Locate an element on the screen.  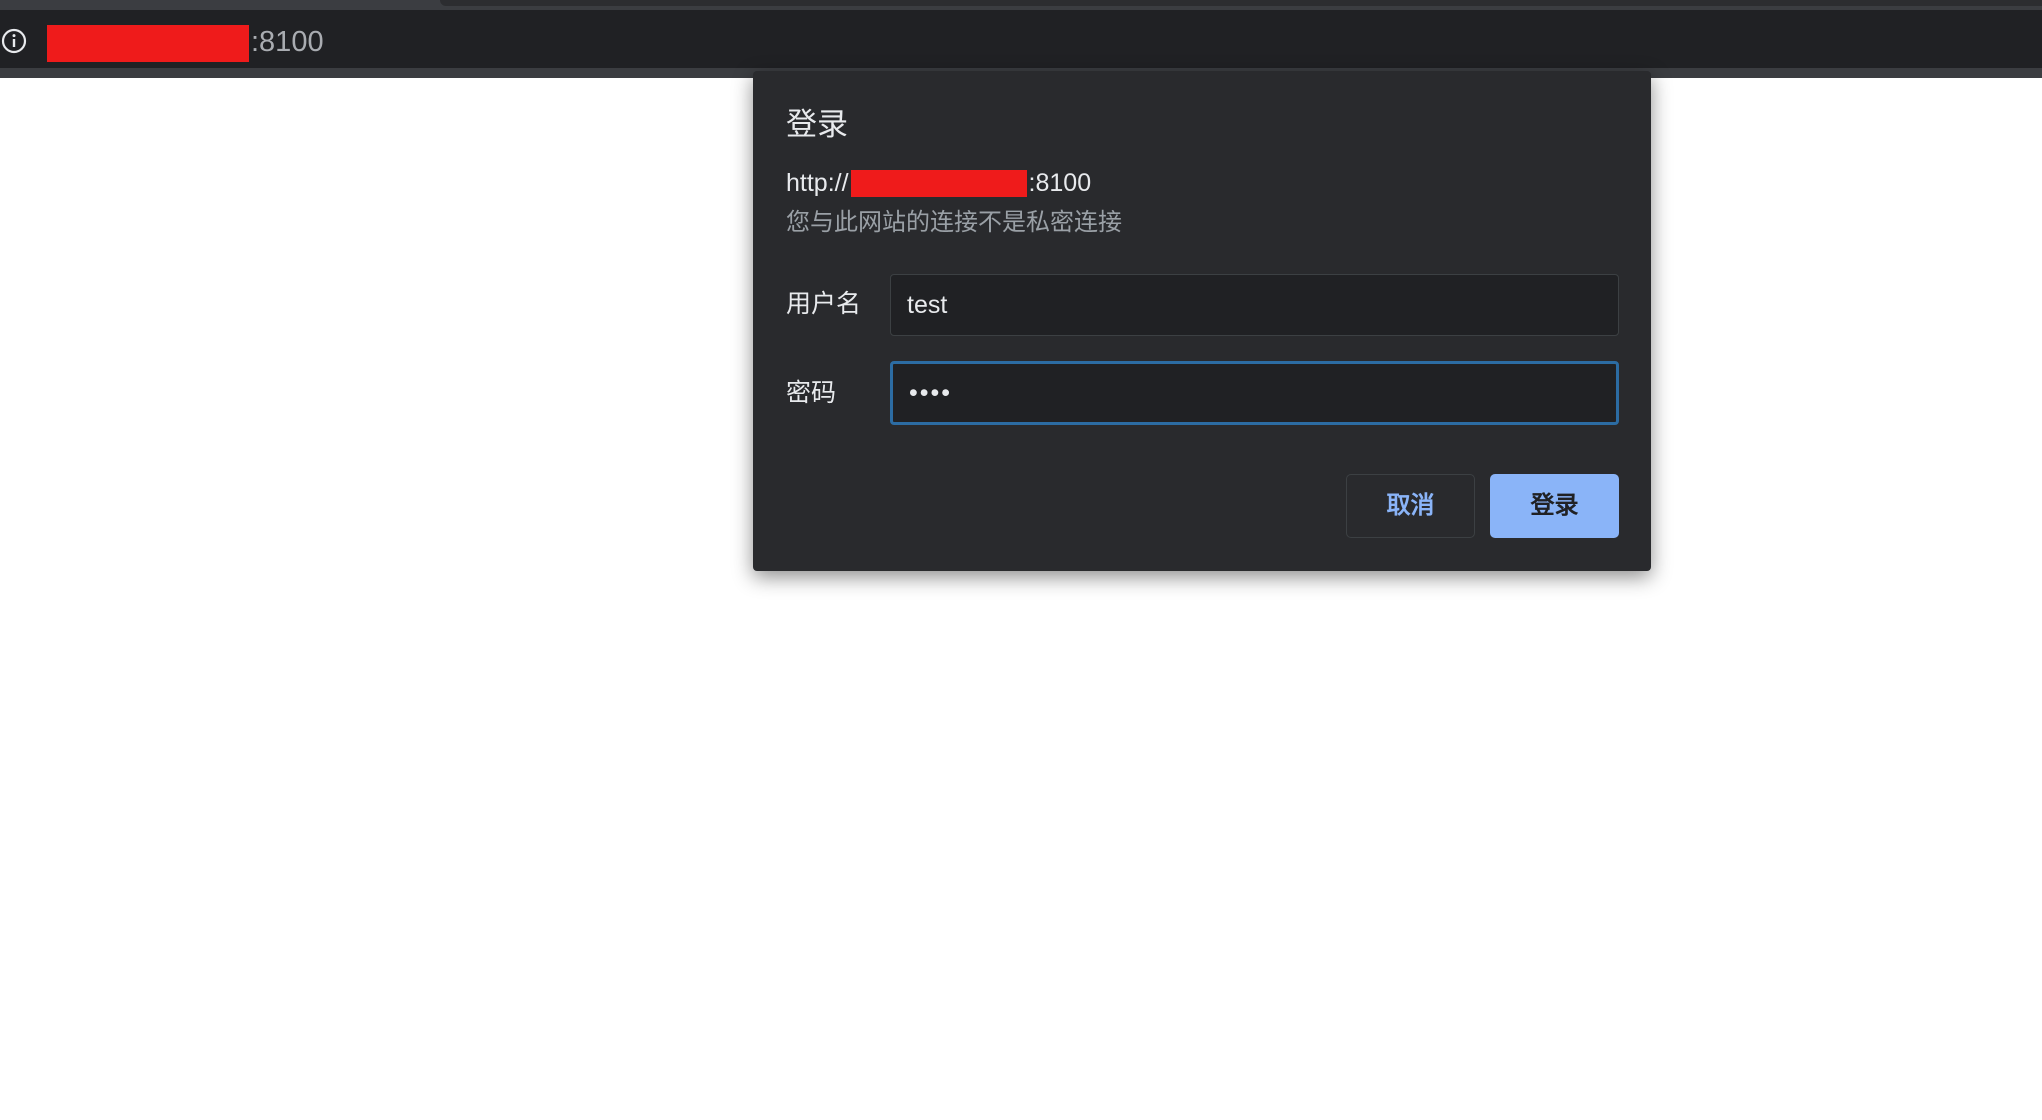
active-tab is located at coordinates (1241, 3).